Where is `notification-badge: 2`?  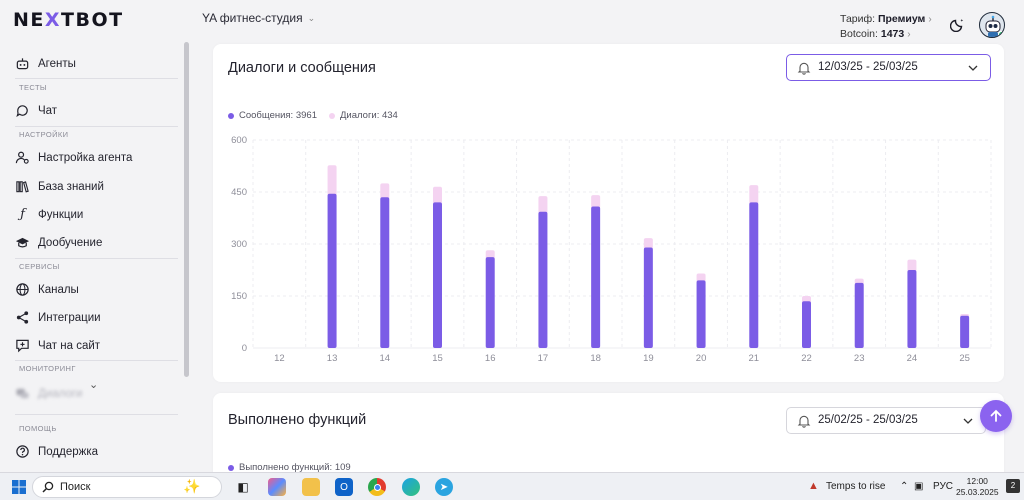 notification-badge: 2 is located at coordinates (1013, 486).